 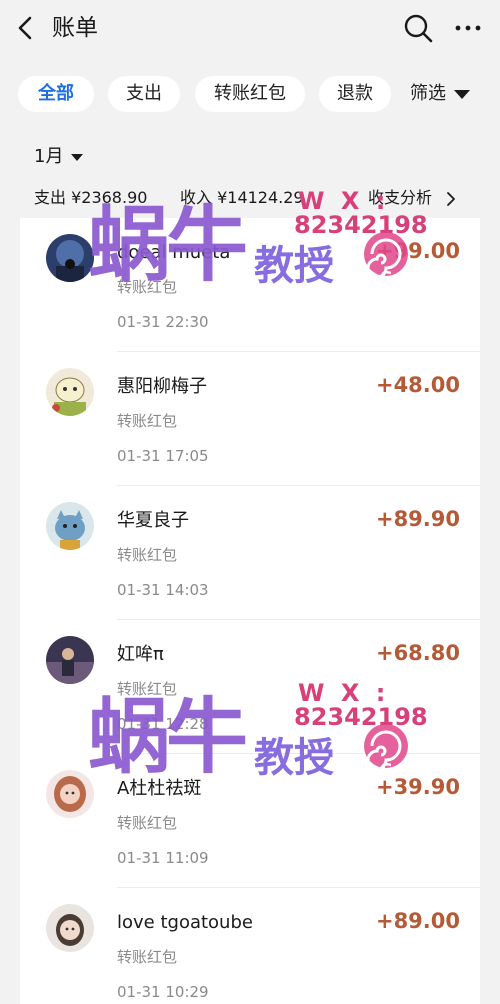 I want to click on income-total: 收入 ¥14124.29, so click(x=242, y=197).